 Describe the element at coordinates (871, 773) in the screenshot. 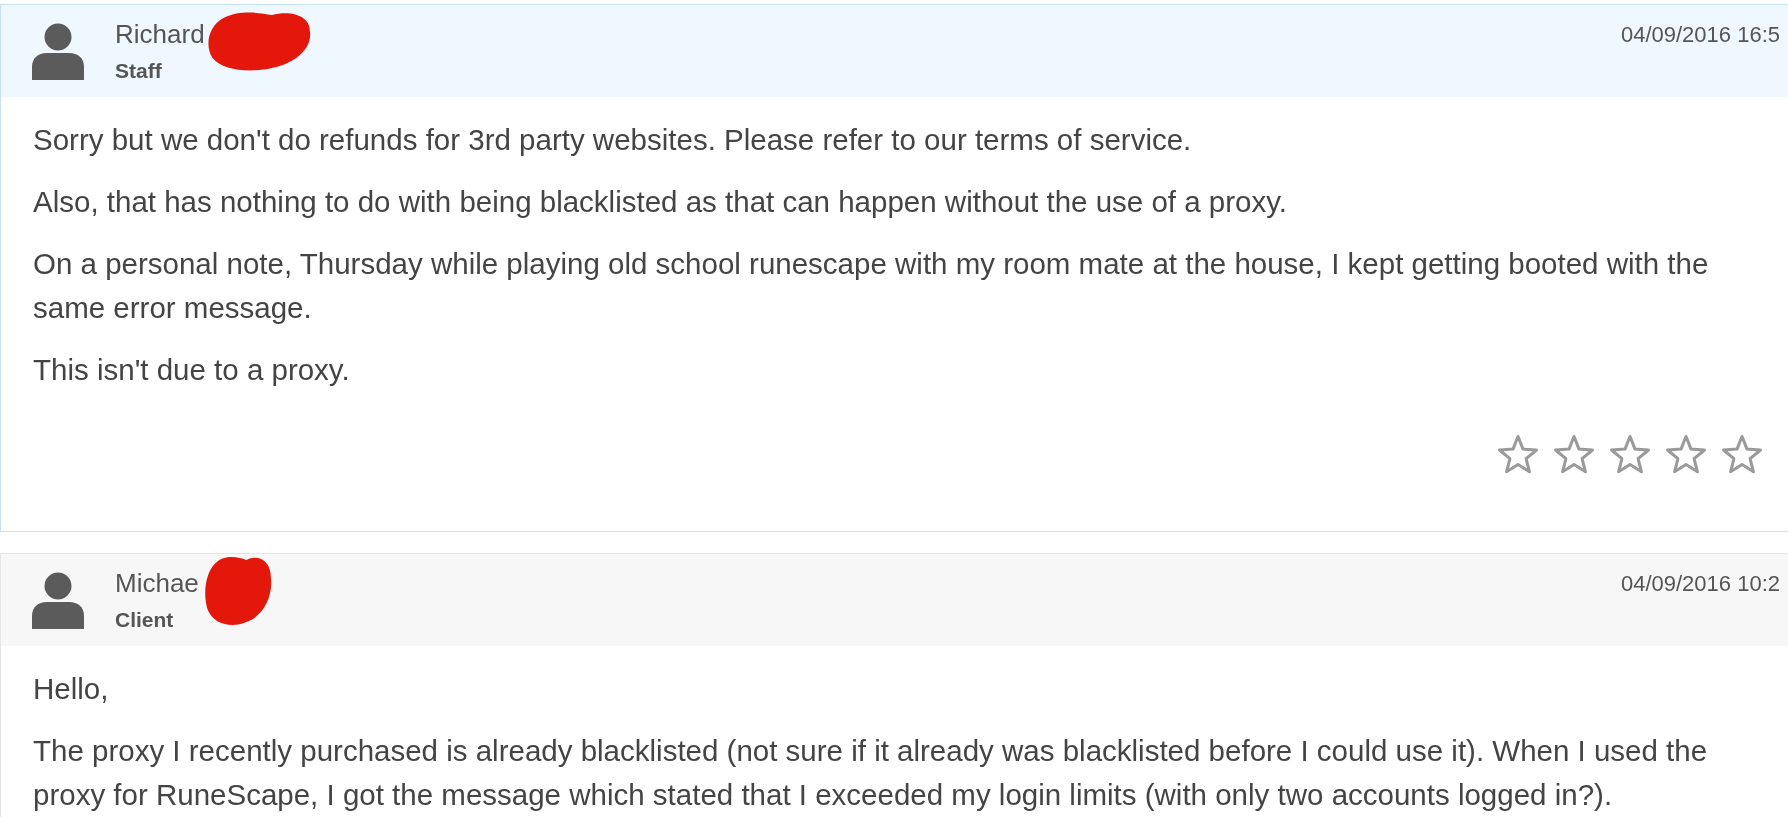

I see `post-text: The proxy I recently purchased is already blacklisted (not sure if it already was blacklisted before I could use it). When I used the proxy for RuneScape, I got the message which stated that I exceeded my login limits (with only two accounts logged in?).` at that location.